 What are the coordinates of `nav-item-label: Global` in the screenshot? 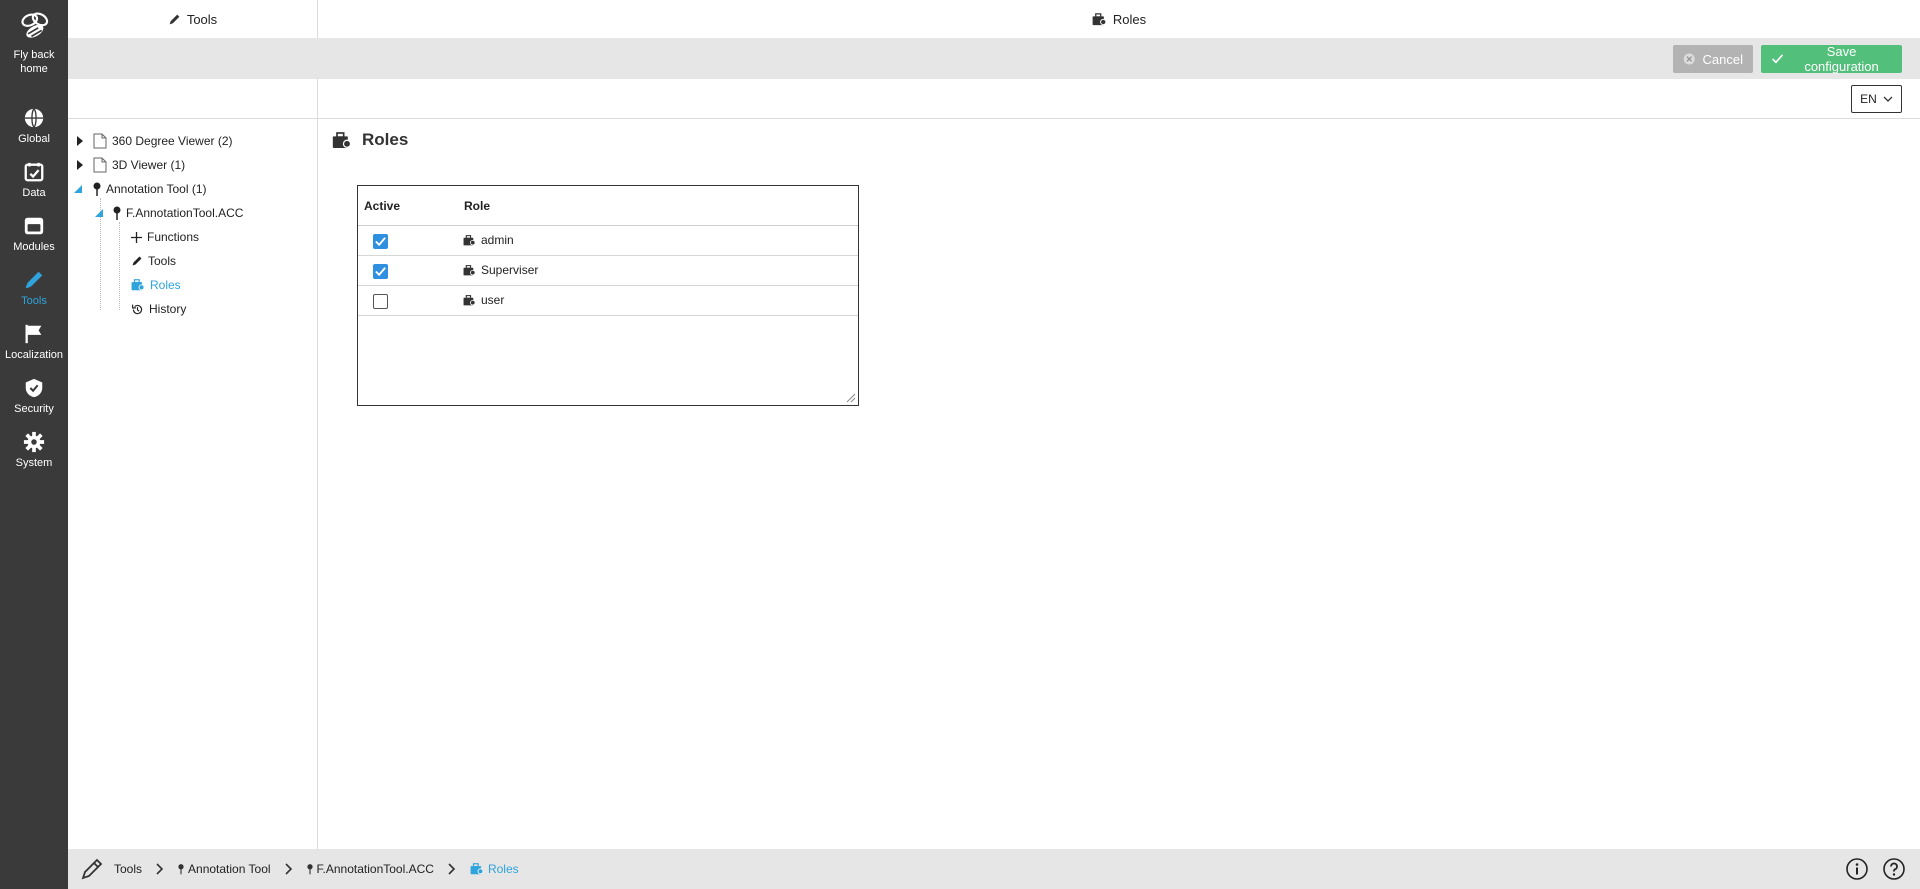 It's located at (34, 139).